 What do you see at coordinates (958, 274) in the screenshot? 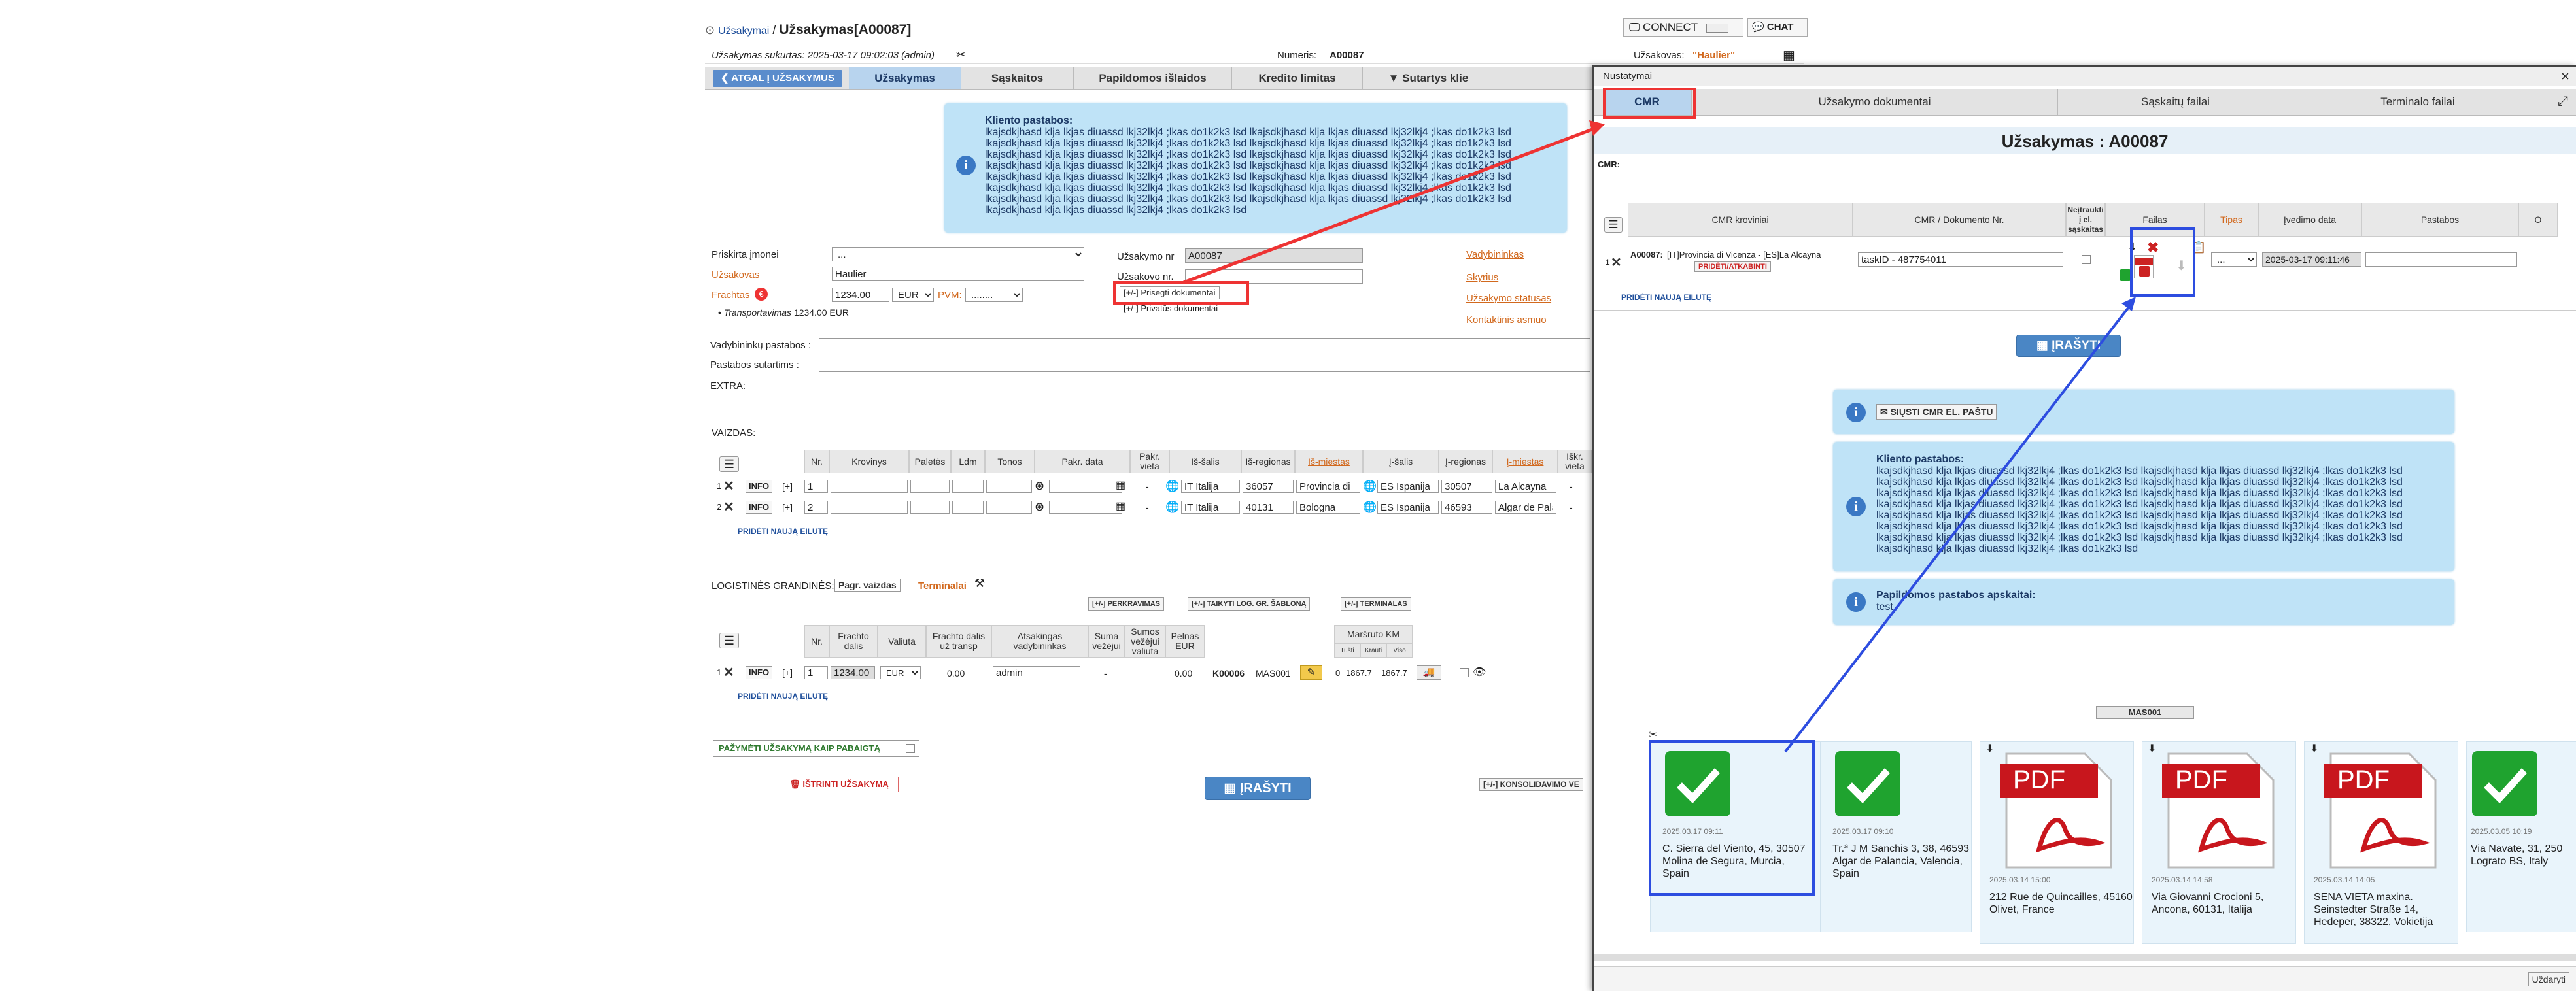
I see `uzsakovas-input` at bounding box center [958, 274].